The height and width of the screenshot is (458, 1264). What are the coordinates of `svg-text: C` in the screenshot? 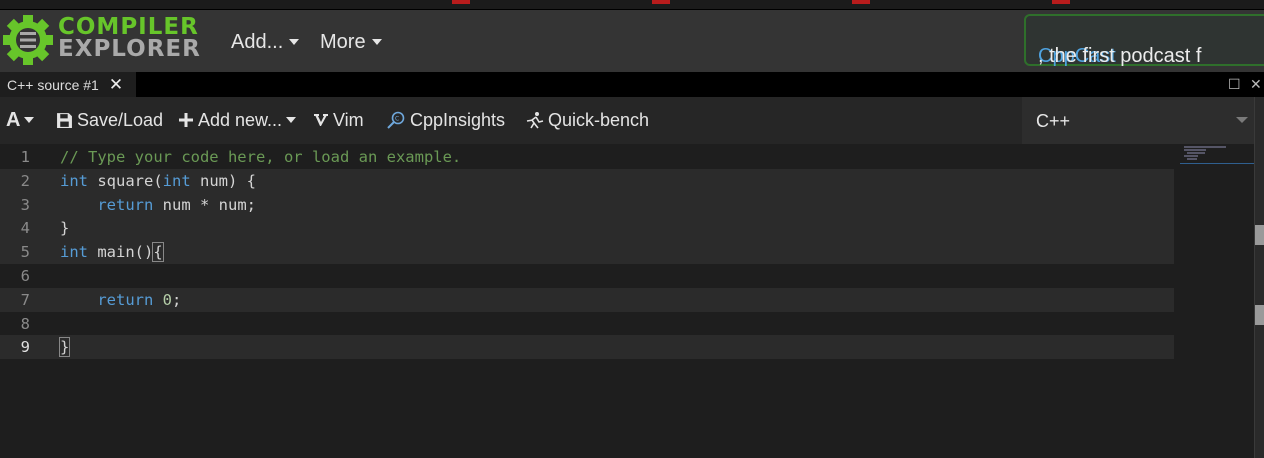 It's located at (397, 119).